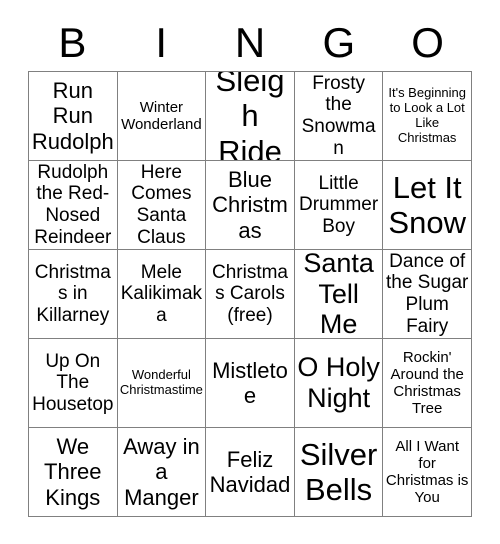 The image size is (500, 544). I want to click on bingo-cell-label: Let It Snow, so click(427, 204).